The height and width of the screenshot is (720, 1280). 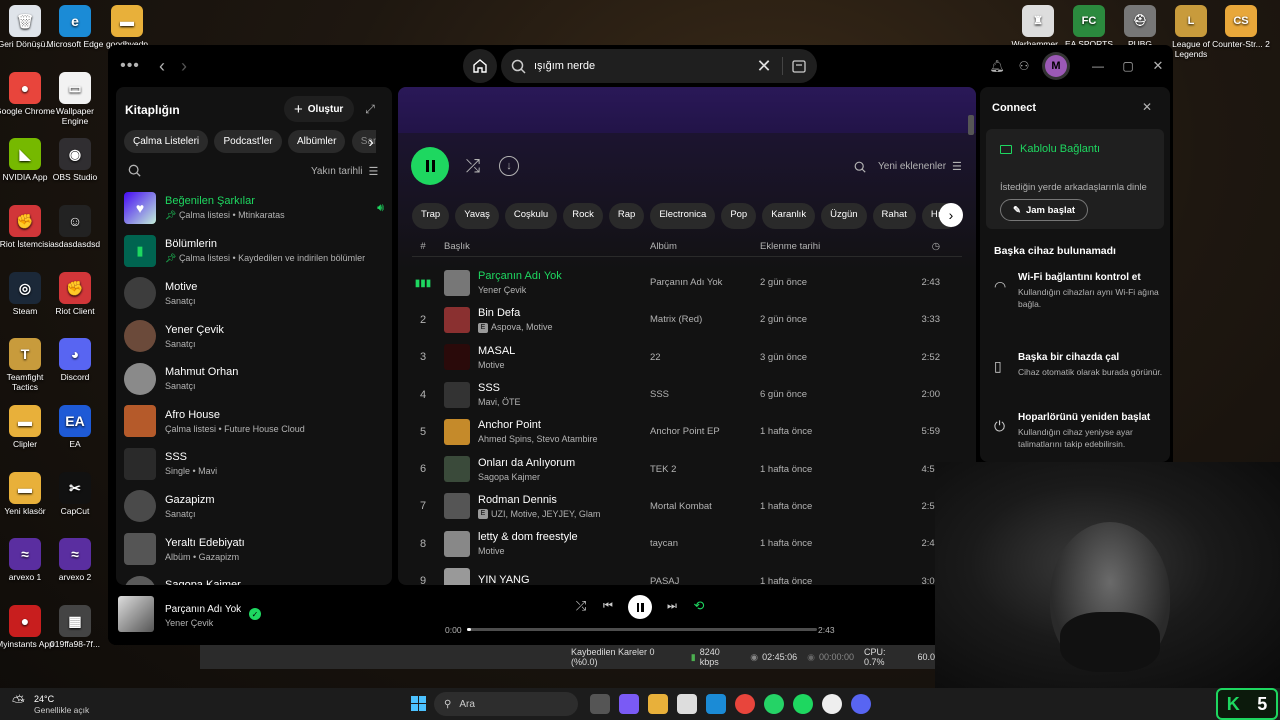 What do you see at coordinates (764, 66) in the screenshot?
I see `clear-search-icon: ✕` at bounding box center [764, 66].